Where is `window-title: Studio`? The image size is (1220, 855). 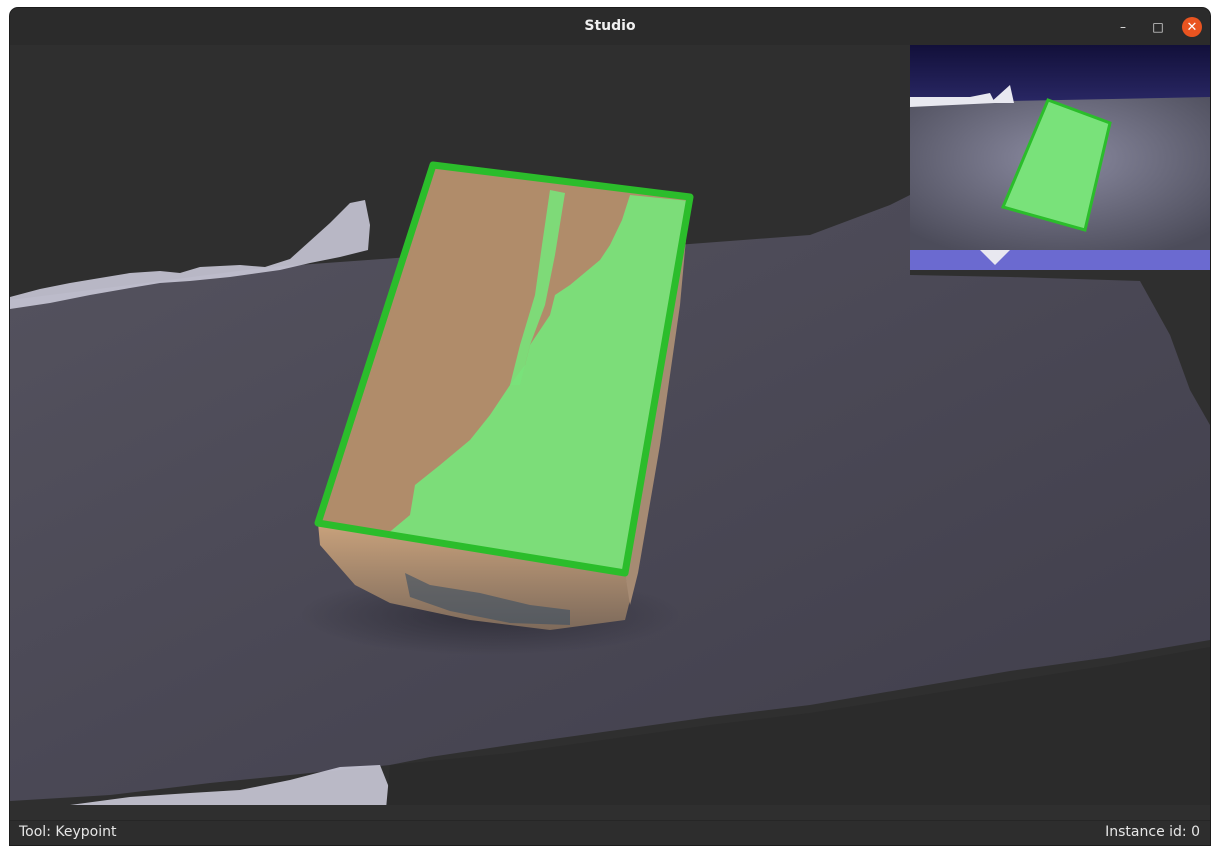
window-title: Studio is located at coordinates (610, 26).